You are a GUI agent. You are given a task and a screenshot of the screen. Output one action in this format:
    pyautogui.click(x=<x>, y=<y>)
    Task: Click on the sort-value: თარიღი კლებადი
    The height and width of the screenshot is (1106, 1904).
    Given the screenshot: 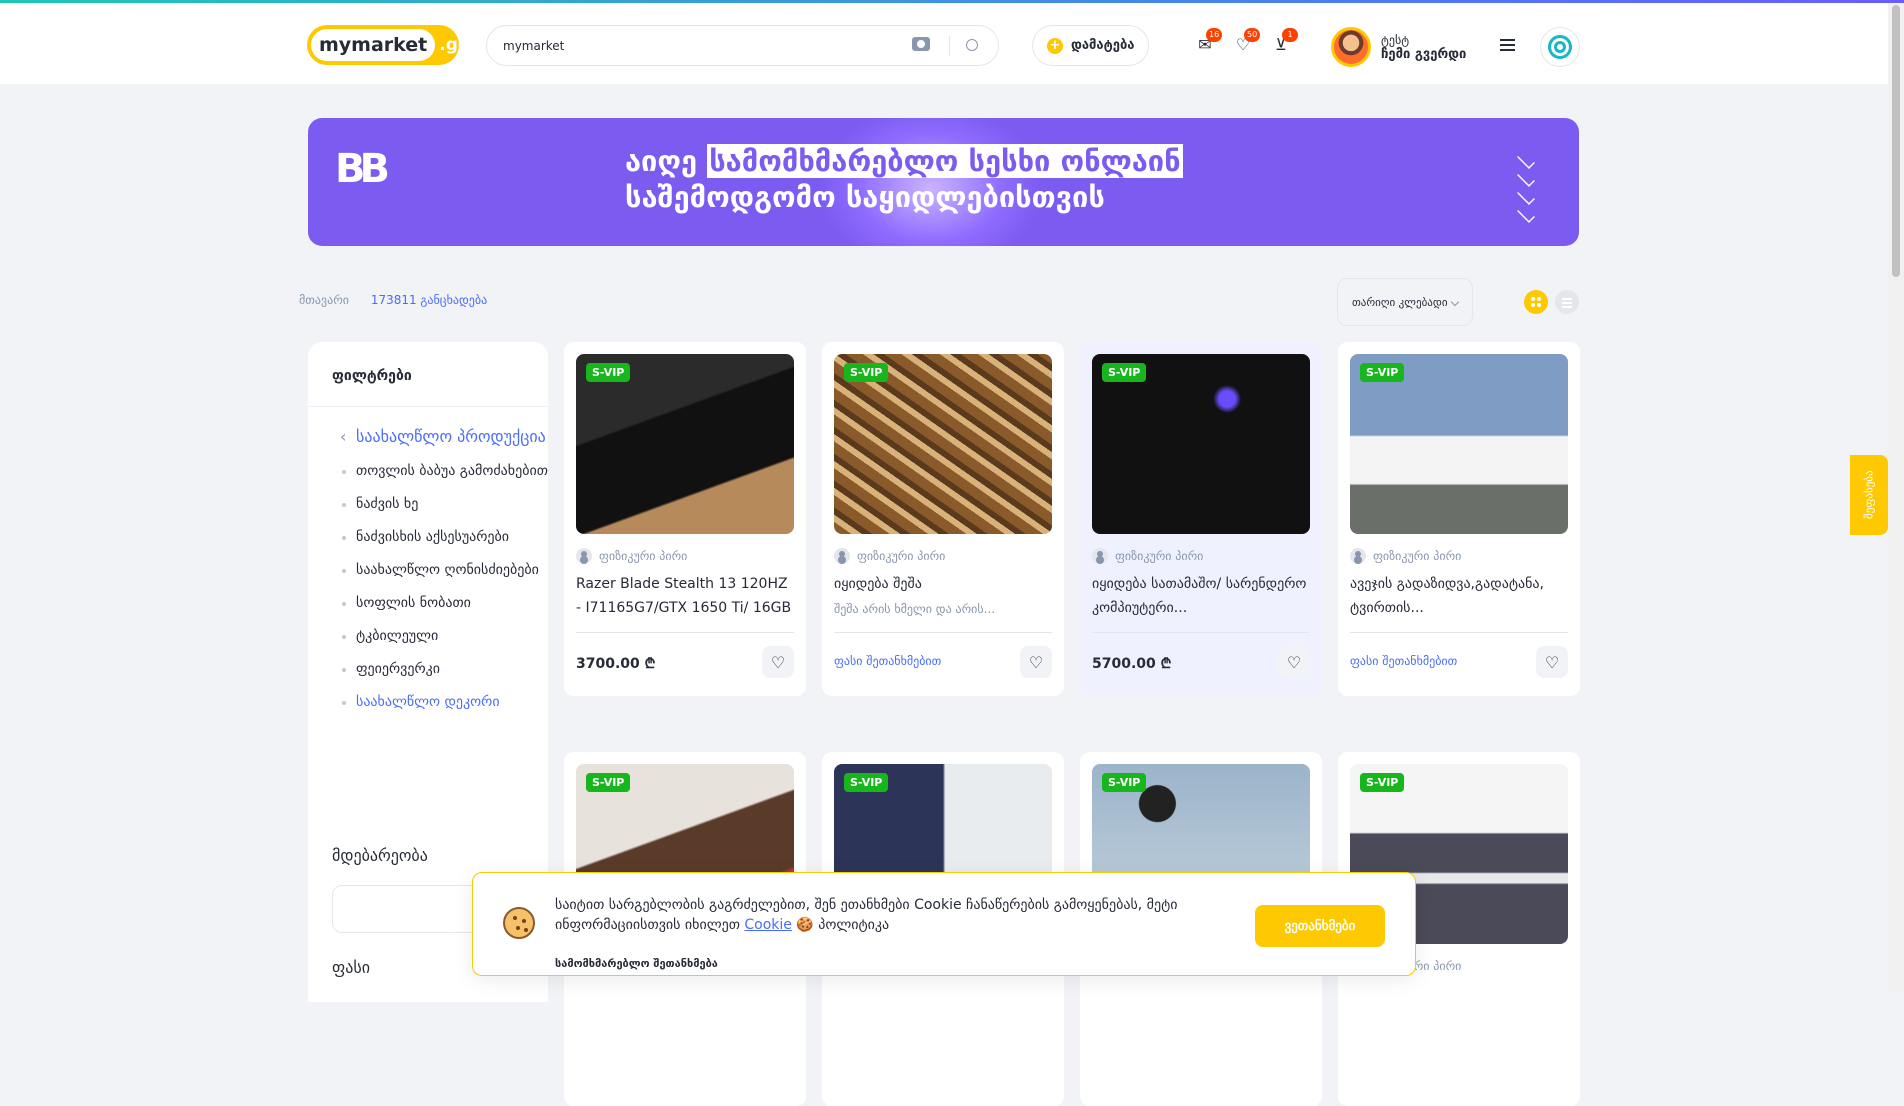 What is the action you would take?
    pyautogui.click(x=1400, y=302)
    